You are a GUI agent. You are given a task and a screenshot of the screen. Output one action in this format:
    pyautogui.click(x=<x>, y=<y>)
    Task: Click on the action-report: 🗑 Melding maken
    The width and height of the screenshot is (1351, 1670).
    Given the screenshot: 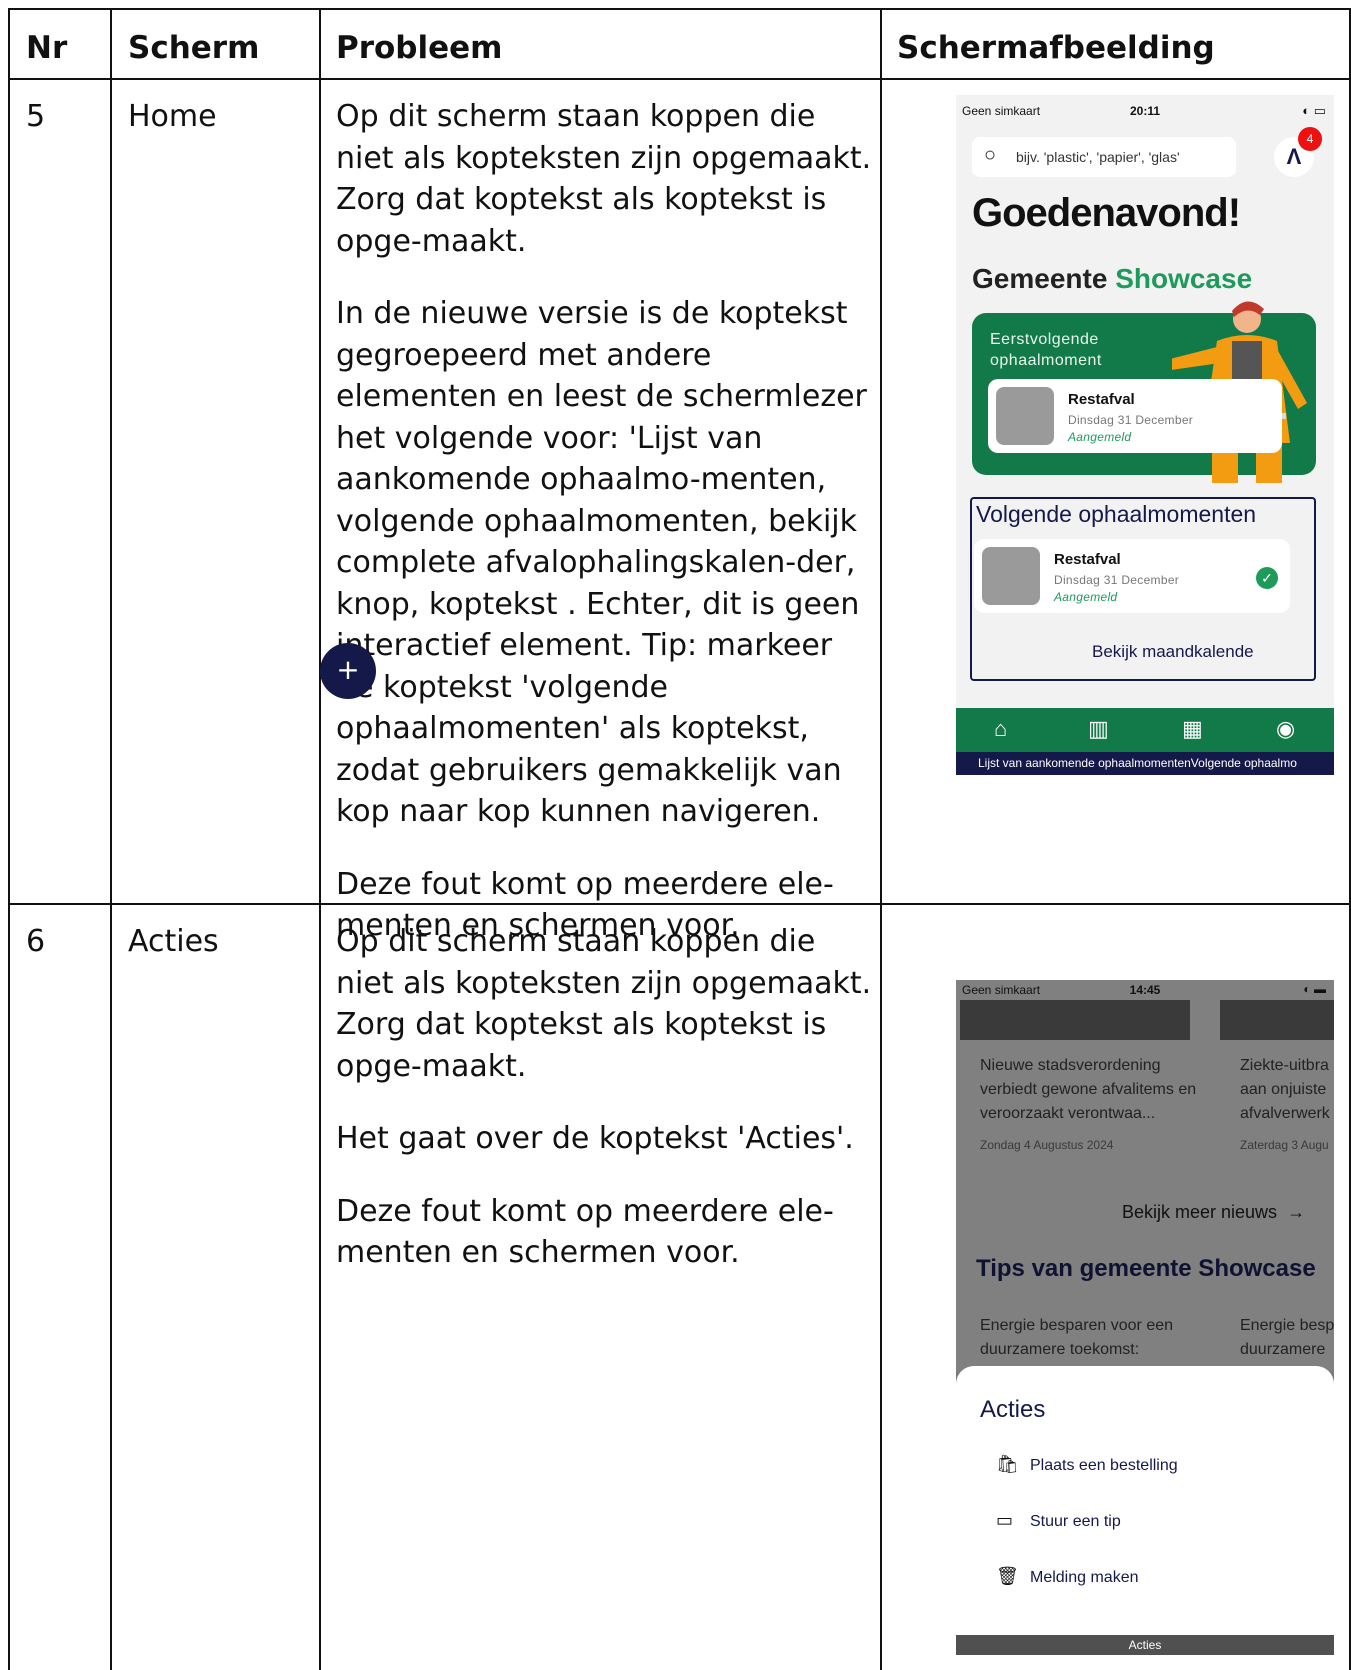 What is the action you would take?
    pyautogui.click(x=1067, y=1576)
    